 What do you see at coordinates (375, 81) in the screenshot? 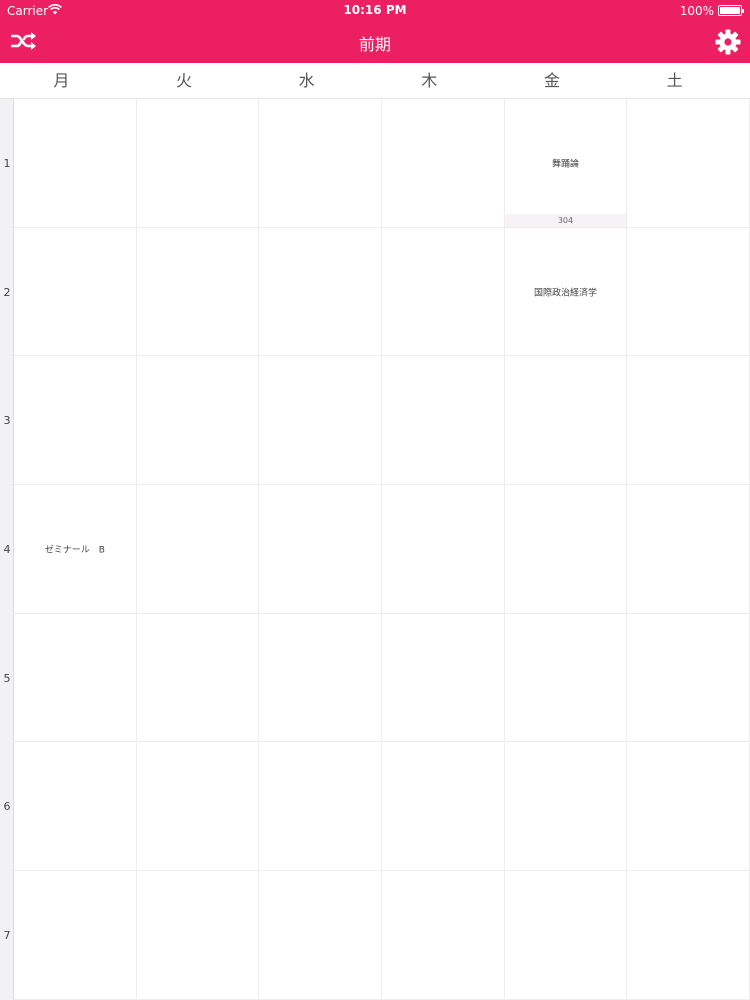
I see `weekday-header: 月火水木金土` at bounding box center [375, 81].